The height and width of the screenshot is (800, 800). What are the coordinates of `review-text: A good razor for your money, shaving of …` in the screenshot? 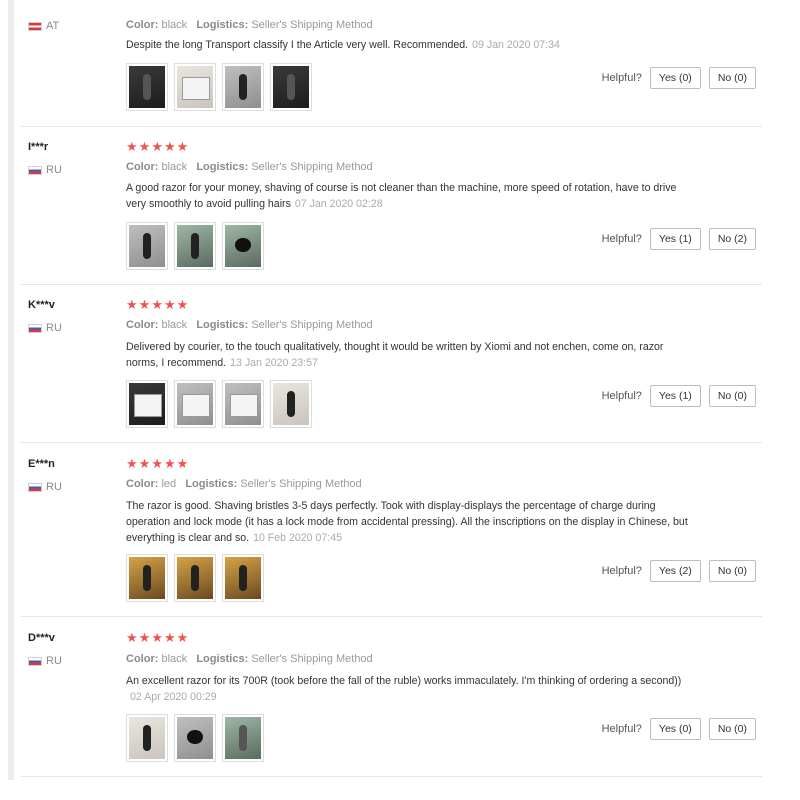 It's located at (411, 196).